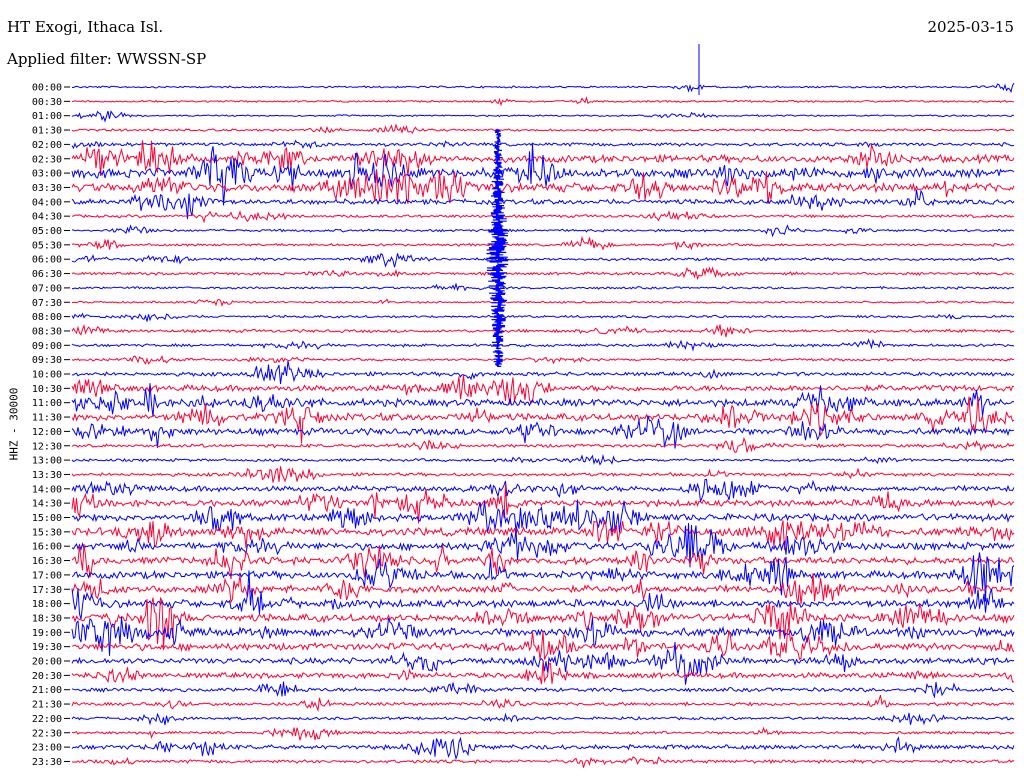 This screenshot has width=1024, height=780. I want to click on time-tick-label: 11:00, so click(47, 403).